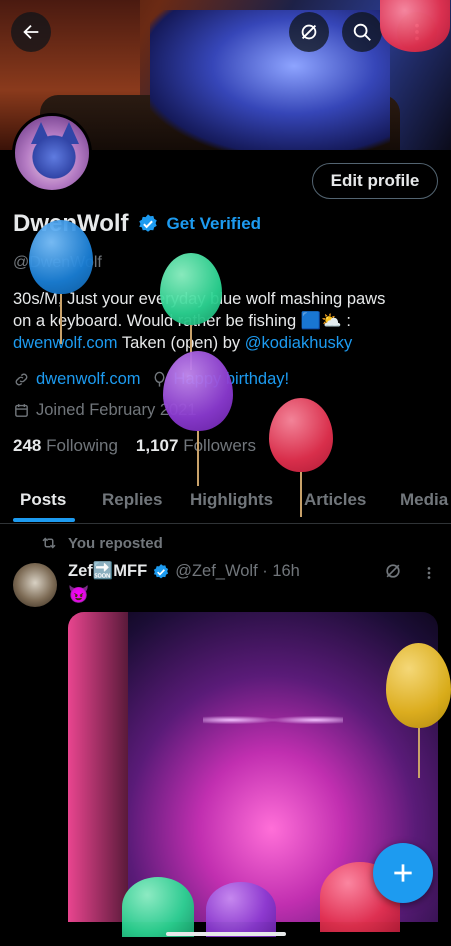 This screenshot has height=946, width=451. Describe the element at coordinates (35, 585) in the screenshot. I see `post-author-avatar` at that location.